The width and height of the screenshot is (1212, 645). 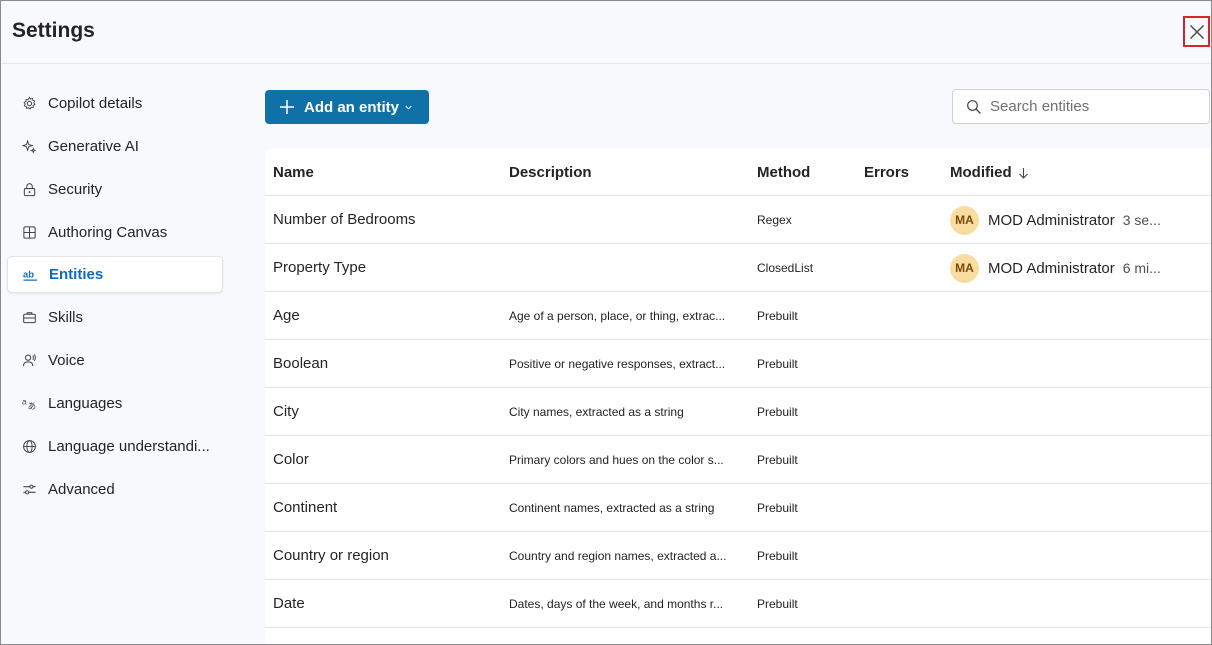 What do you see at coordinates (385, 315) in the screenshot?
I see `entity-name: Age` at bounding box center [385, 315].